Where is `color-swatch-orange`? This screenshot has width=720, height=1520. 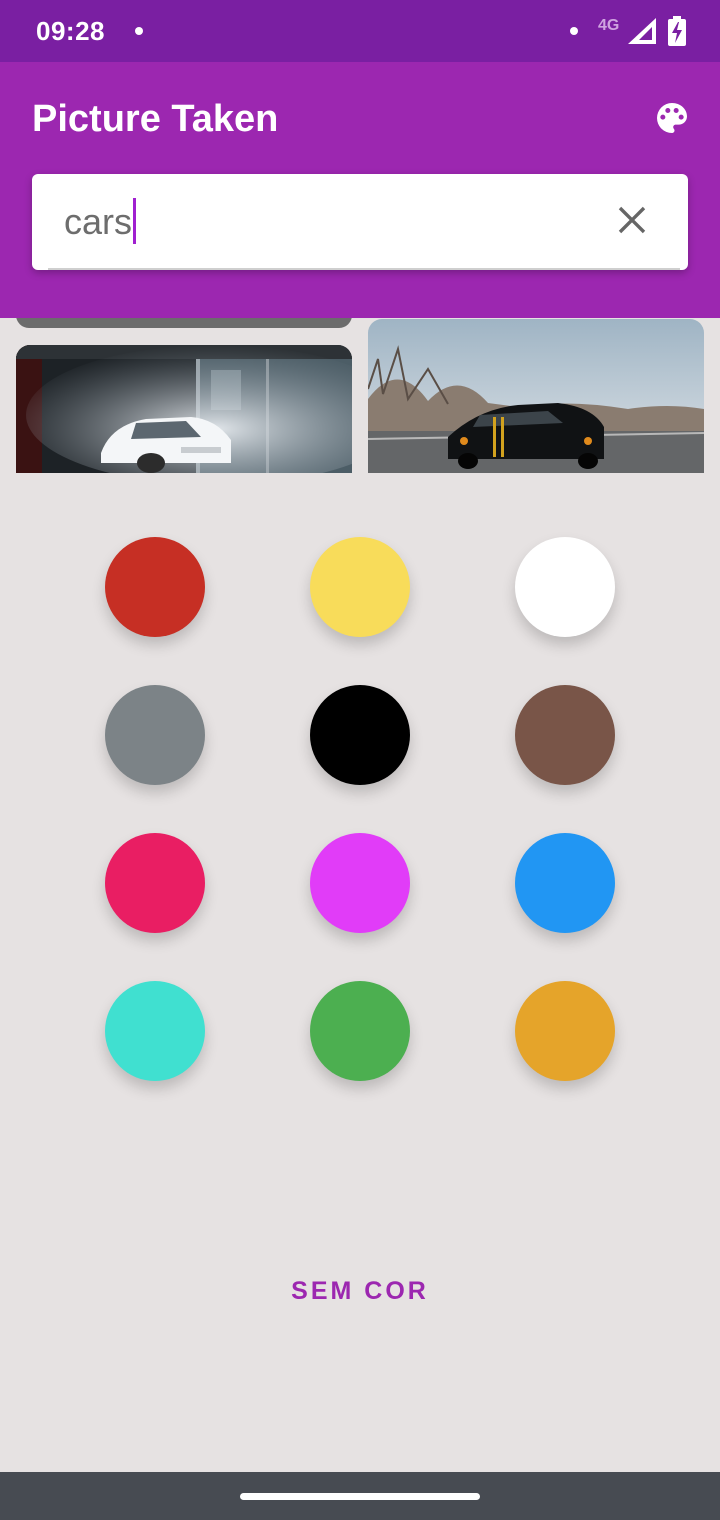
color-swatch-orange is located at coordinates (565, 1031).